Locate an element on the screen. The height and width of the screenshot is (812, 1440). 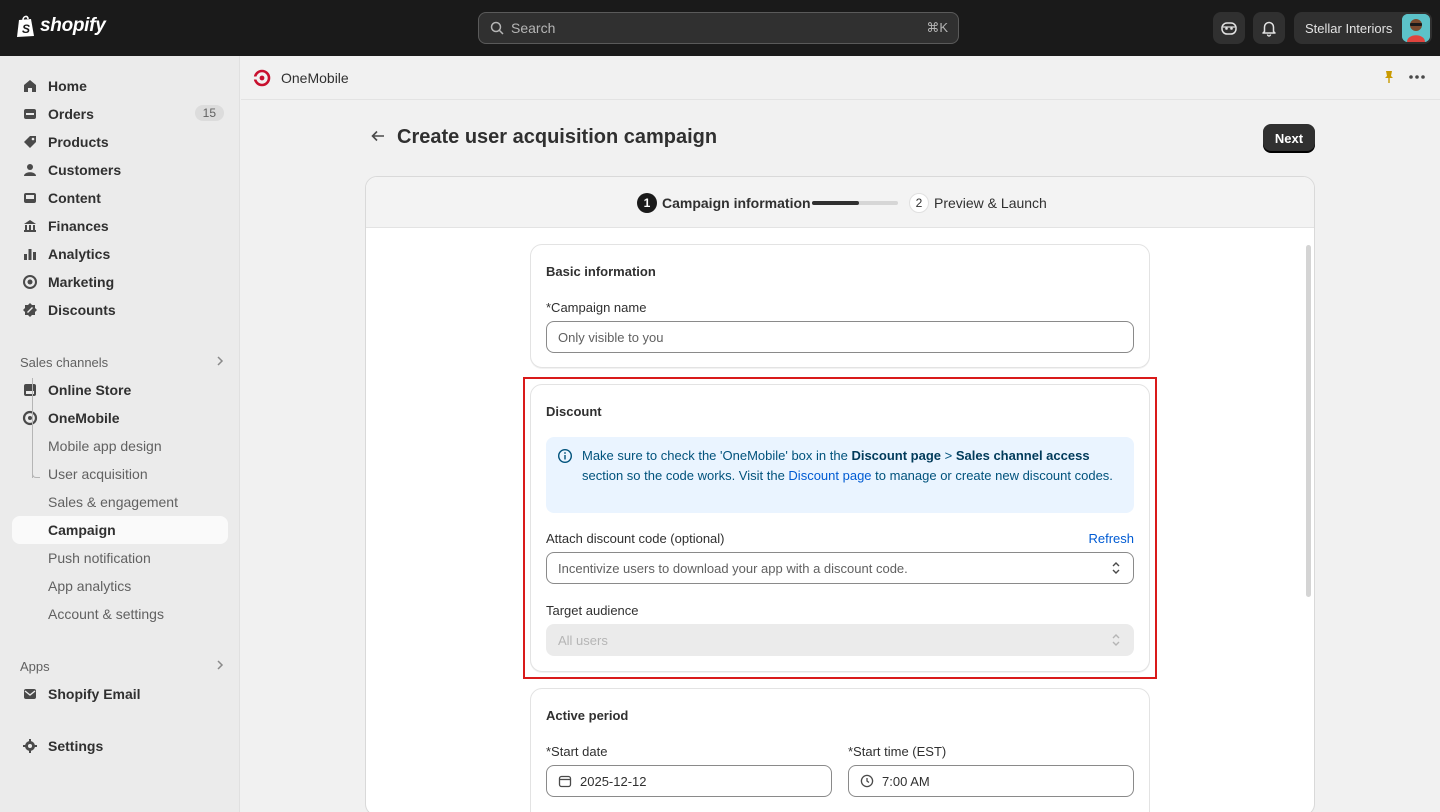
step-label: Campaign information is located at coordinates (736, 203).